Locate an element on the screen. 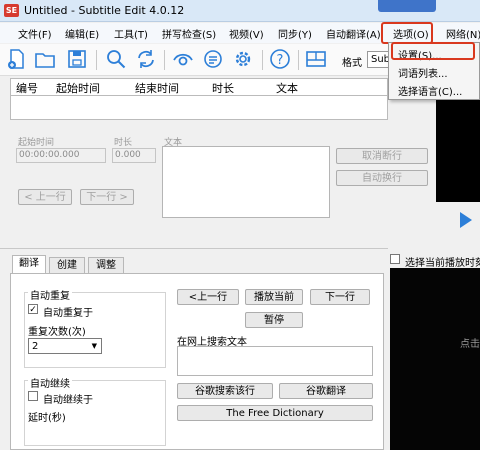  translate-next-line-button: 下一行 is located at coordinates (340, 297).